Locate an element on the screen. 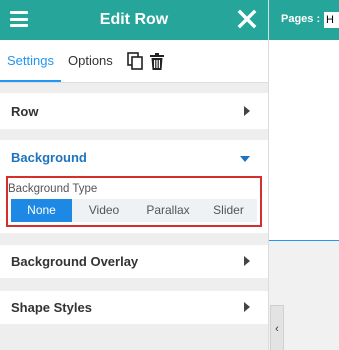  section-shape-styles: Shape Styles is located at coordinates (134, 307).